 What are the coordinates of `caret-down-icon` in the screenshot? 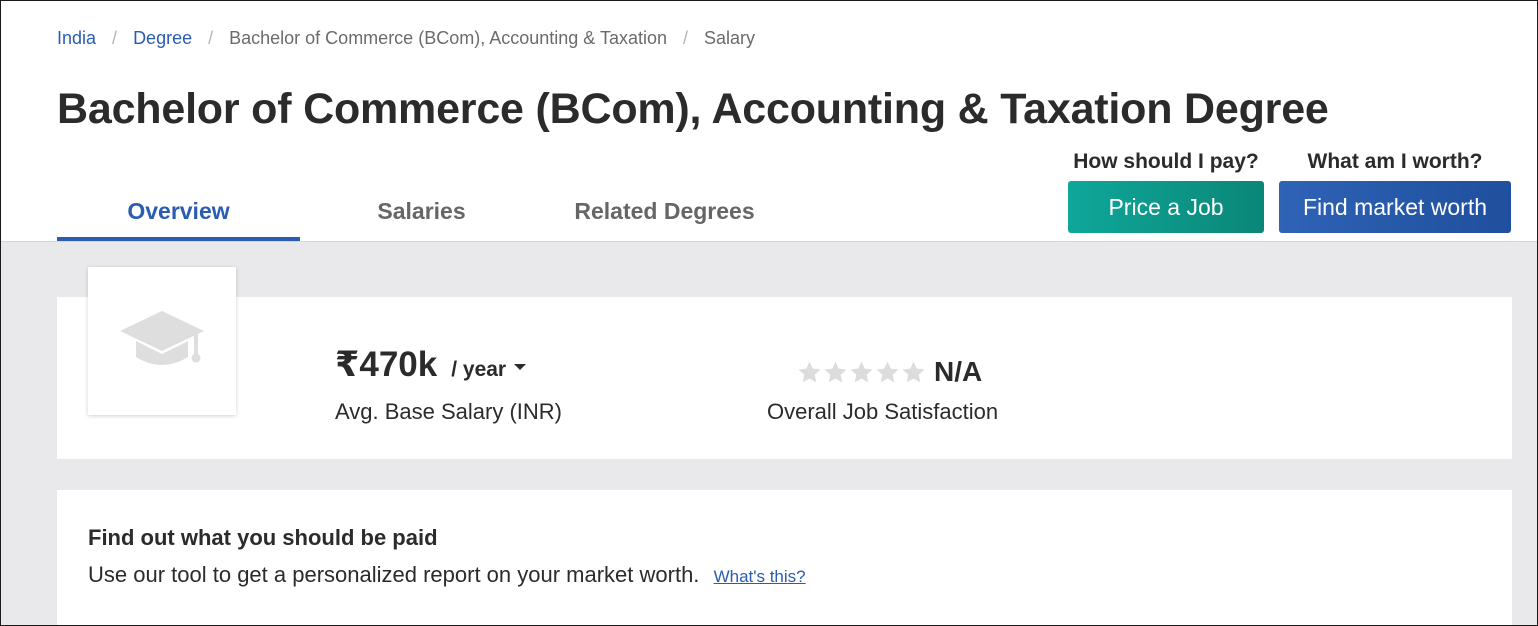 It's located at (520, 367).